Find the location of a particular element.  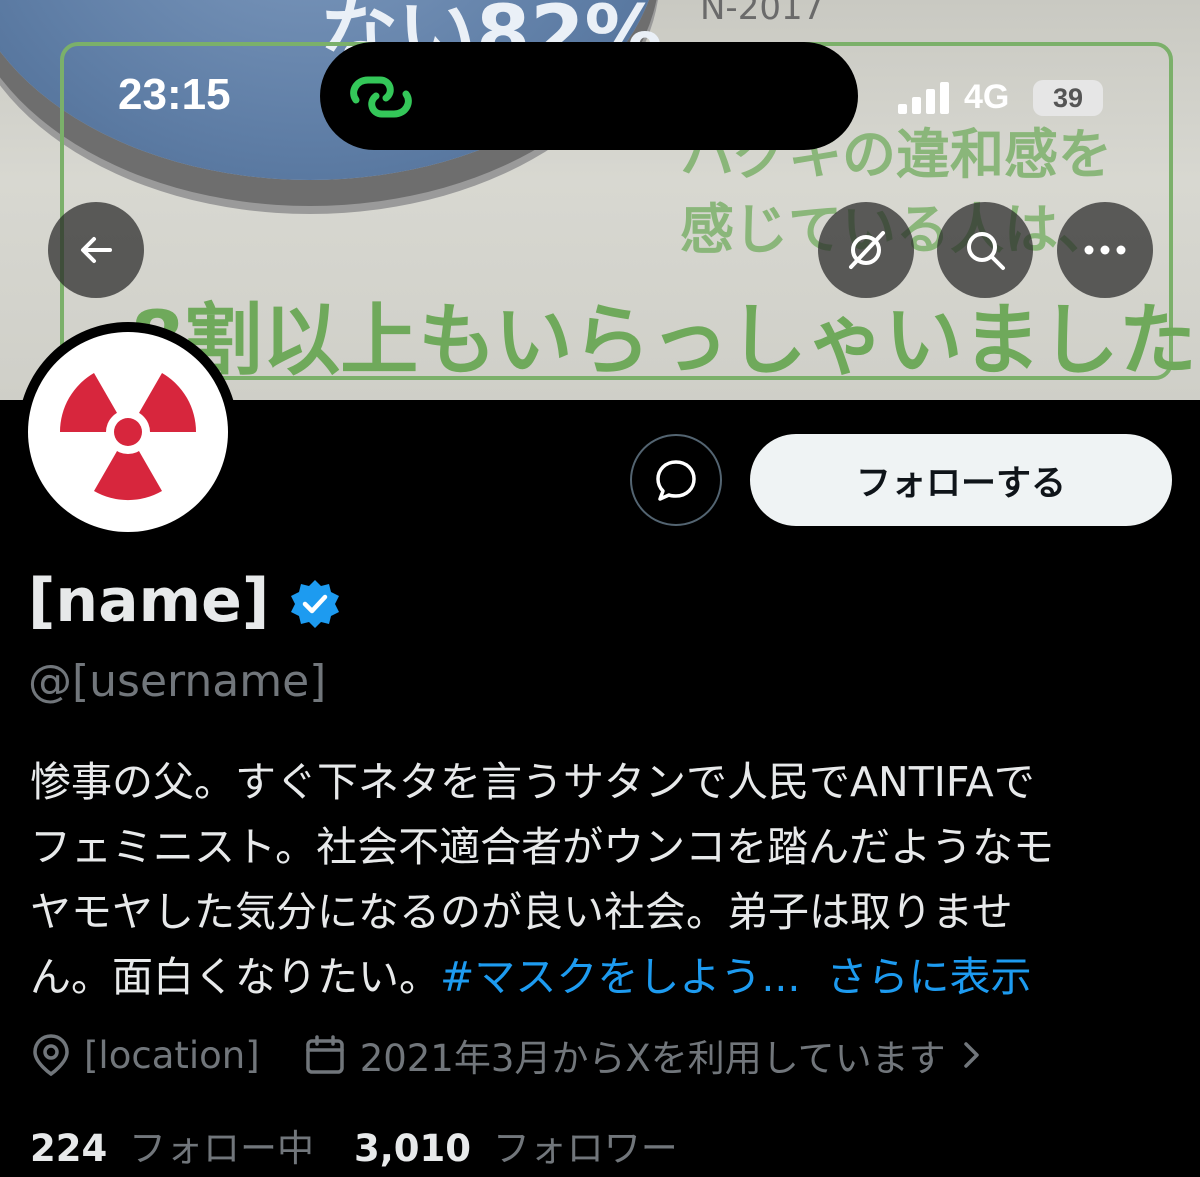

search-button is located at coordinates (985, 250).